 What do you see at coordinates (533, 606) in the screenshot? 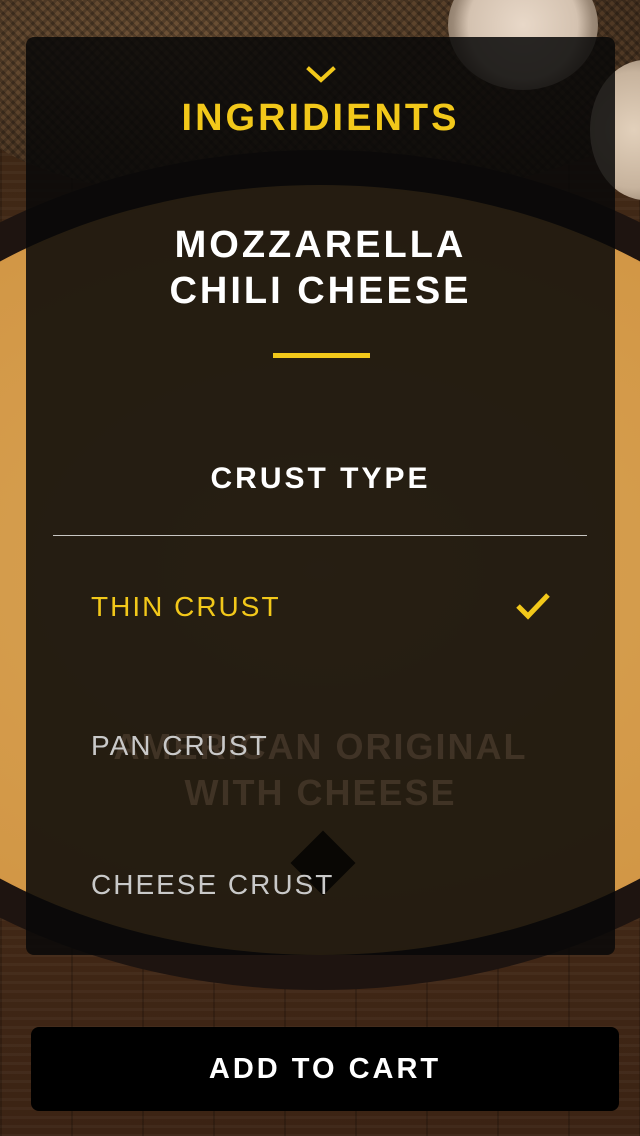
I see `checkmark-icon` at bounding box center [533, 606].